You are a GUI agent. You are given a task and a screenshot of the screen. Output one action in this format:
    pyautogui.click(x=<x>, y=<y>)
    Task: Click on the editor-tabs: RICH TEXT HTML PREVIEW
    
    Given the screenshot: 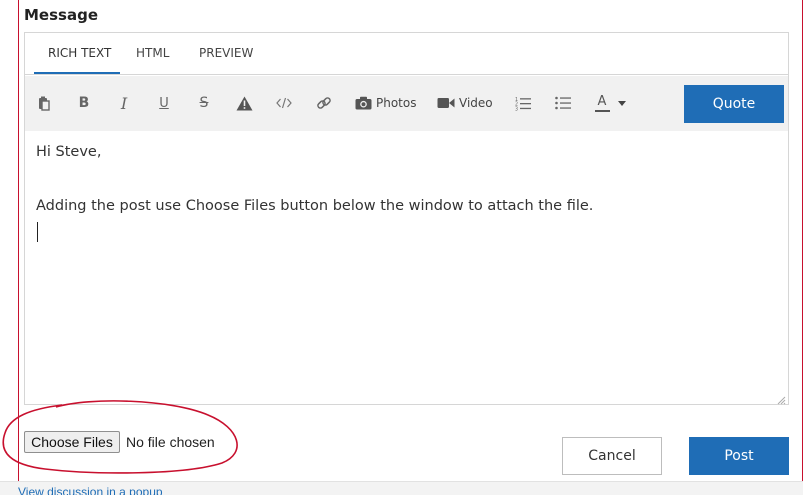 What is the action you would take?
    pyautogui.click(x=406, y=54)
    